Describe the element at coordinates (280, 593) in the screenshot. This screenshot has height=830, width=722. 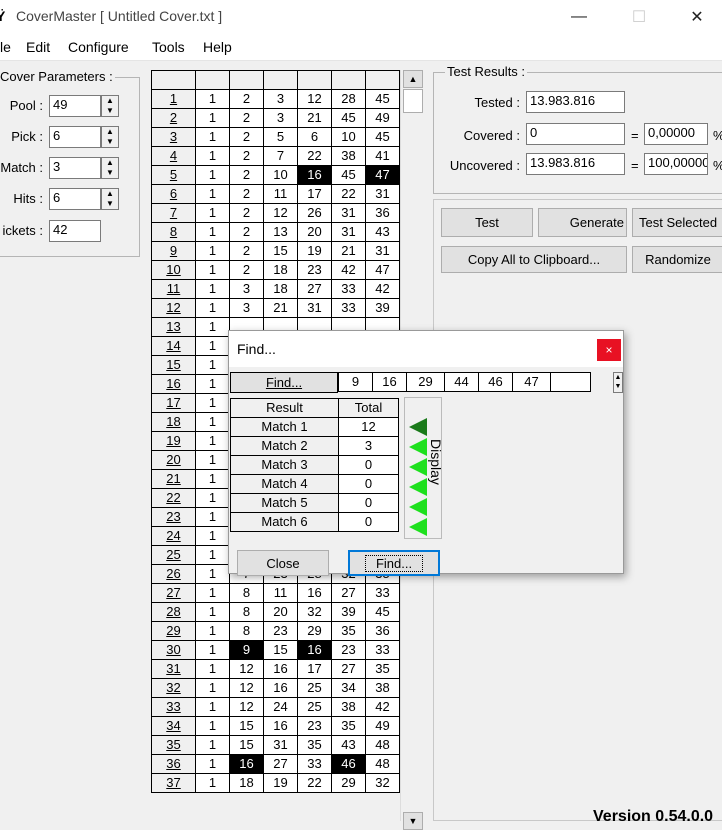
I see `ticket-number-cell: 11` at that location.